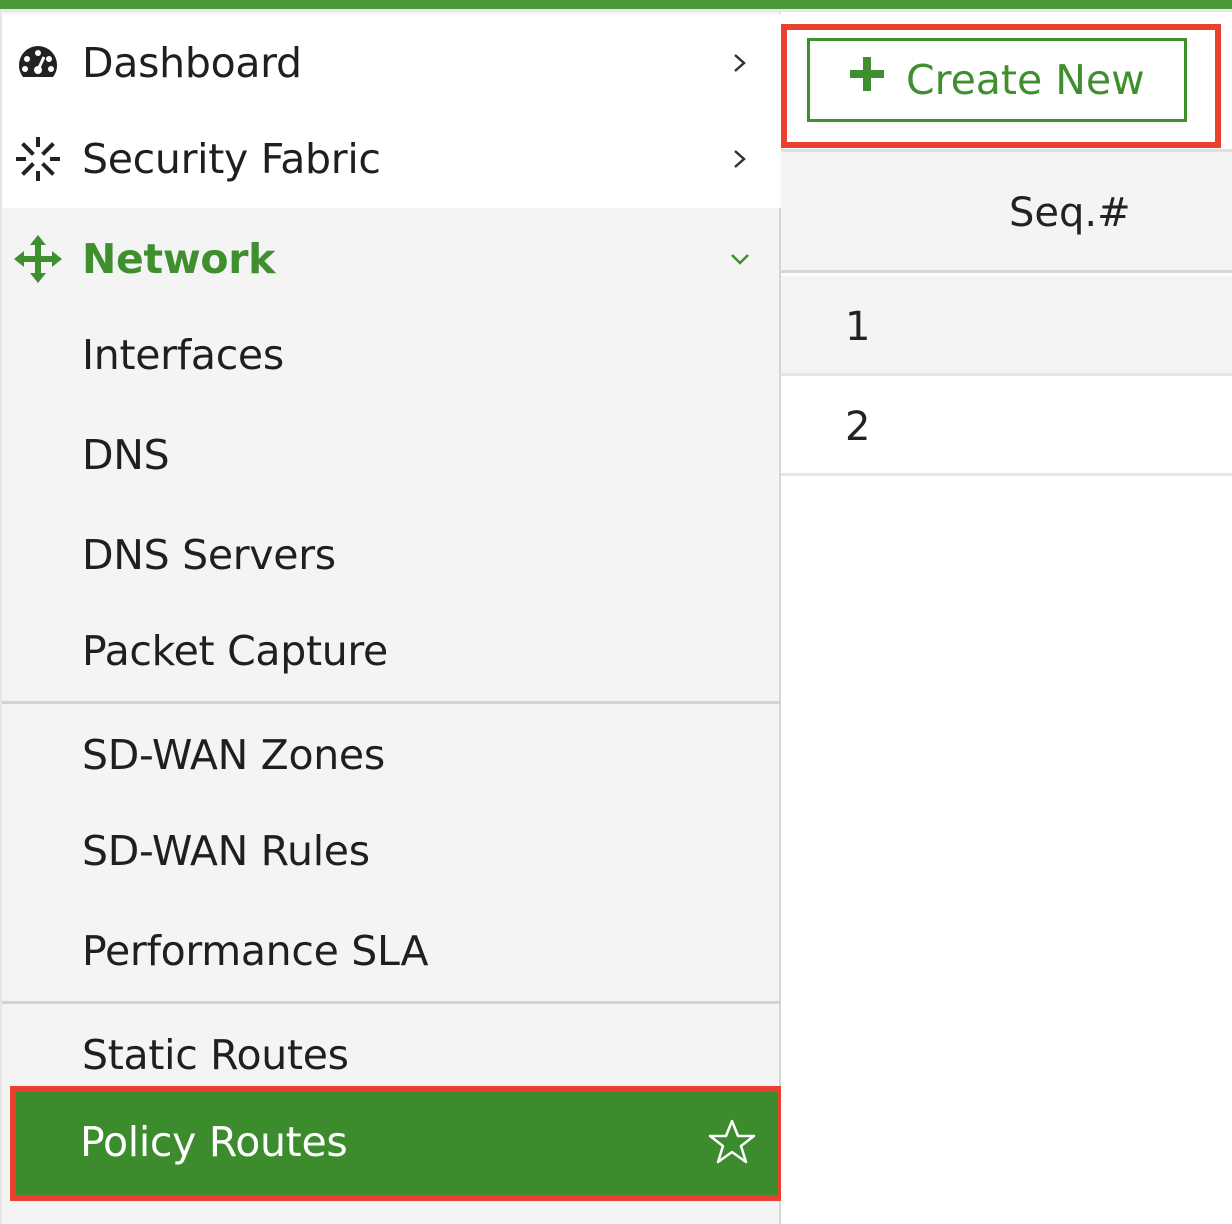  I want to click on sidebar-item-label: Network, so click(179, 259).